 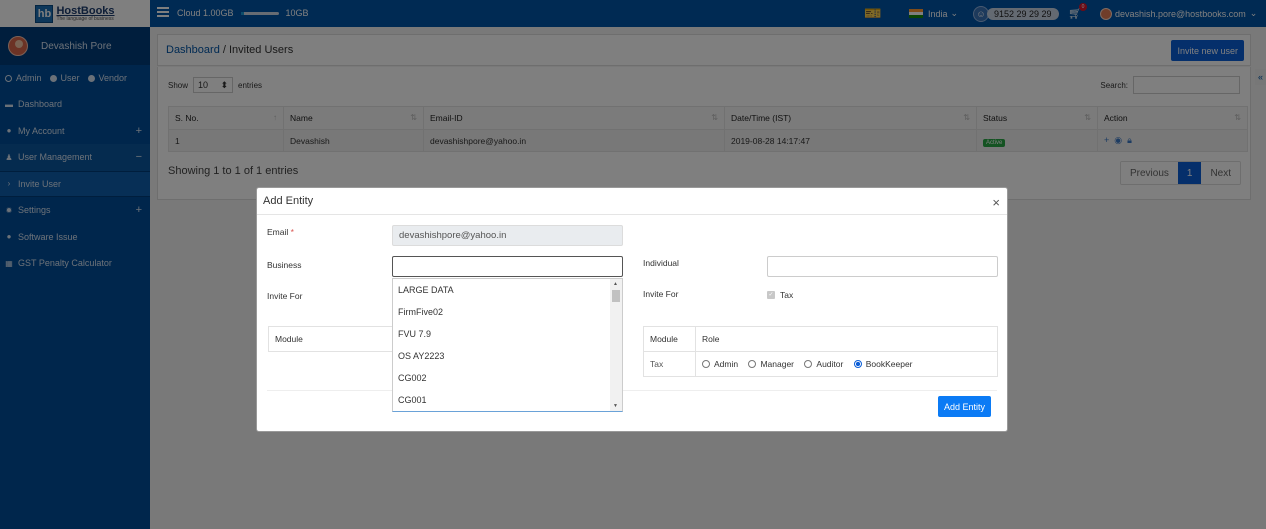 I want to click on email-field: devashishpore@yahoo.in, so click(x=507, y=235).